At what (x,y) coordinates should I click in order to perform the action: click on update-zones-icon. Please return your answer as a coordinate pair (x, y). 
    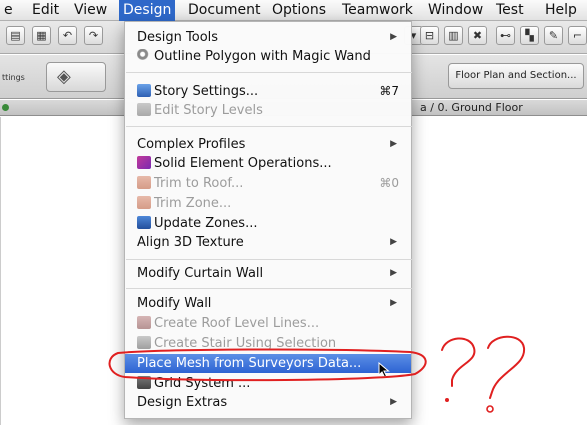
    Looking at the image, I should click on (144, 222).